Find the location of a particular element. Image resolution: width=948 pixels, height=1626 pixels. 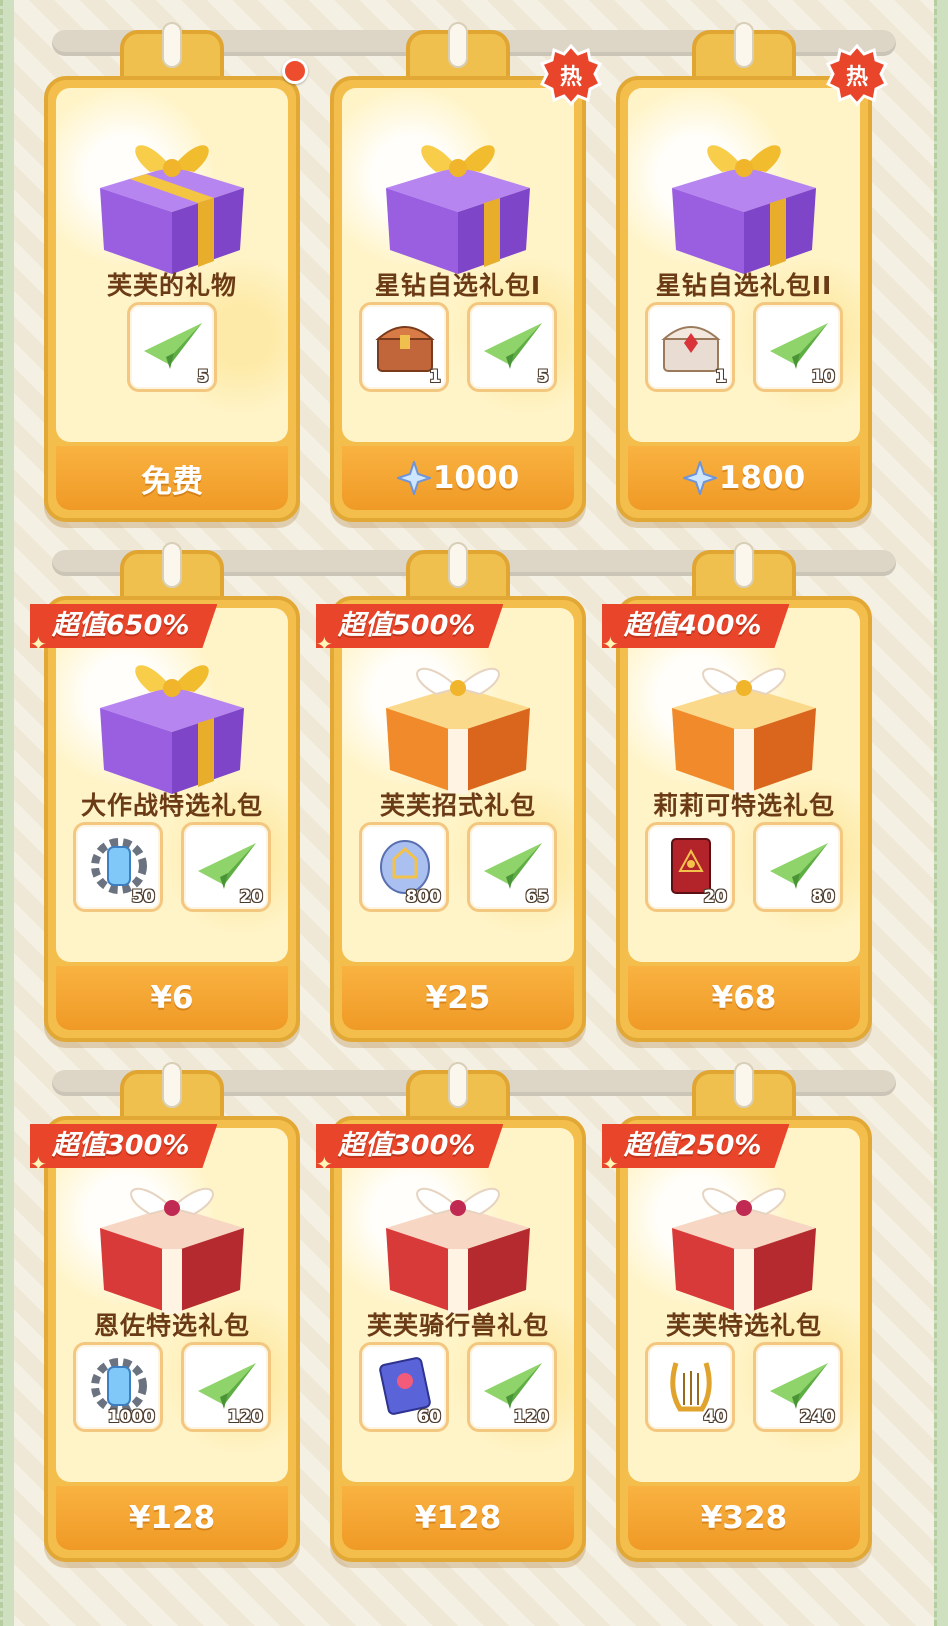

item-slot: 60 is located at coordinates (404, 1387).